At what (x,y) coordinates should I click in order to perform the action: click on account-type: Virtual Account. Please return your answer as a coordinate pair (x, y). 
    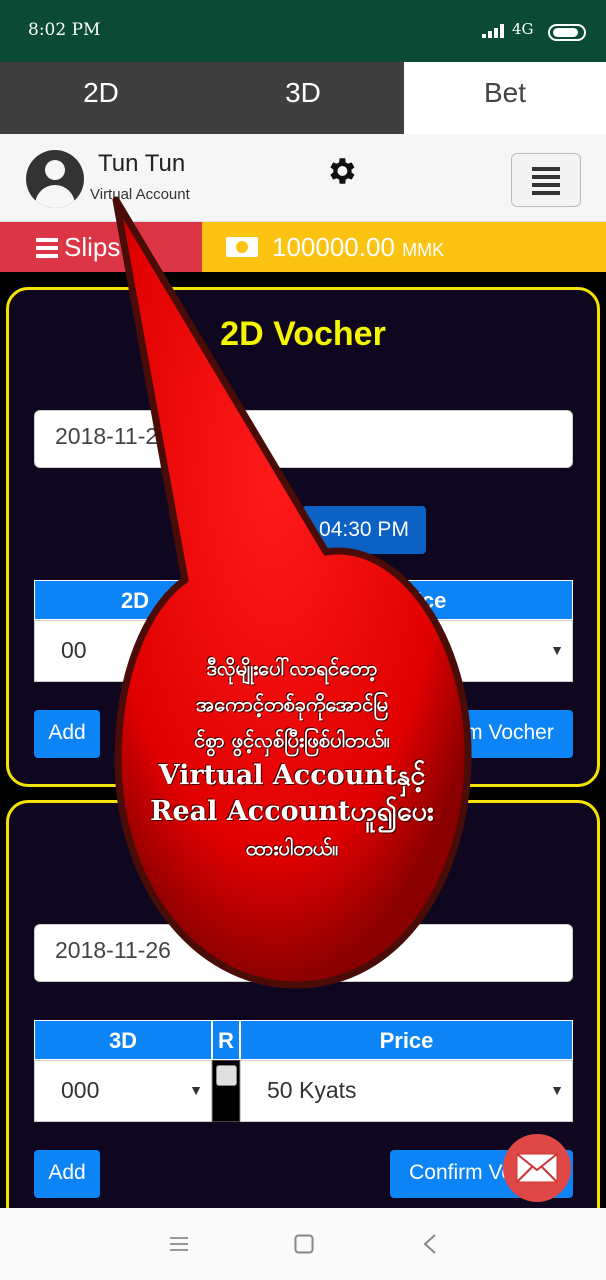
    Looking at the image, I should click on (140, 194).